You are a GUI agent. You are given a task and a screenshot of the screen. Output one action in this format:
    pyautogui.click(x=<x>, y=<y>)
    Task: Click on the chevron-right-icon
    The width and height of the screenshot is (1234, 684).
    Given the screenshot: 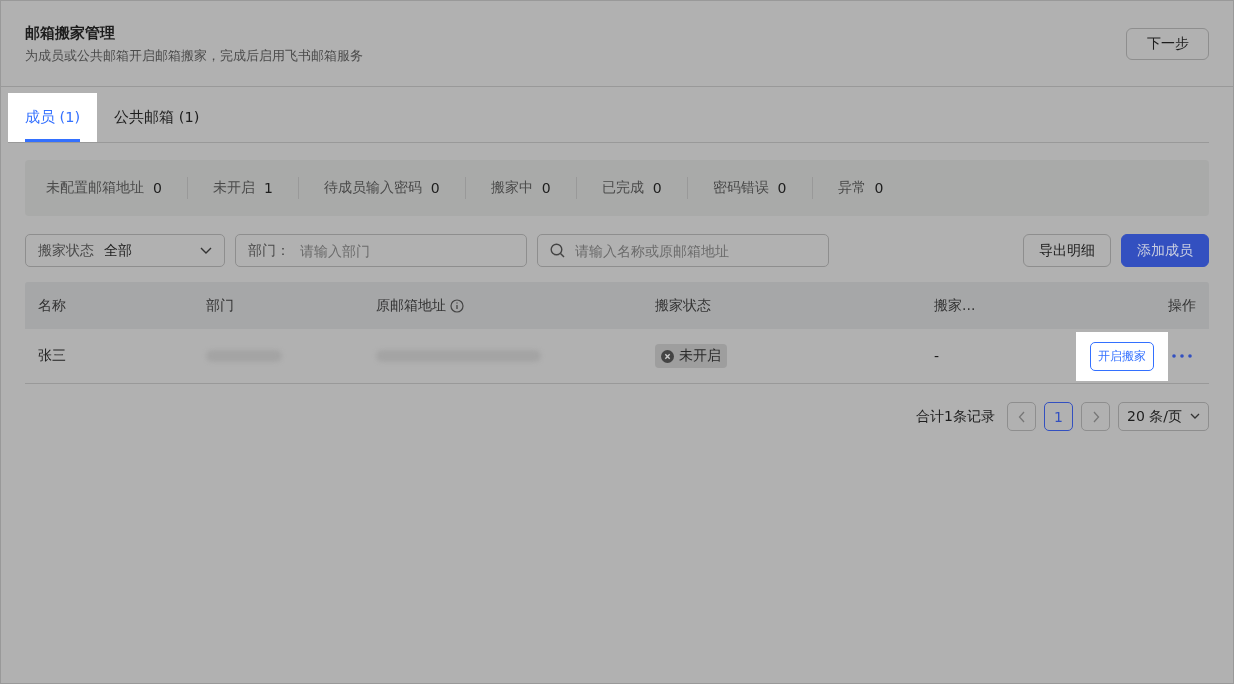 What is the action you would take?
    pyautogui.click(x=1095, y=416)
    